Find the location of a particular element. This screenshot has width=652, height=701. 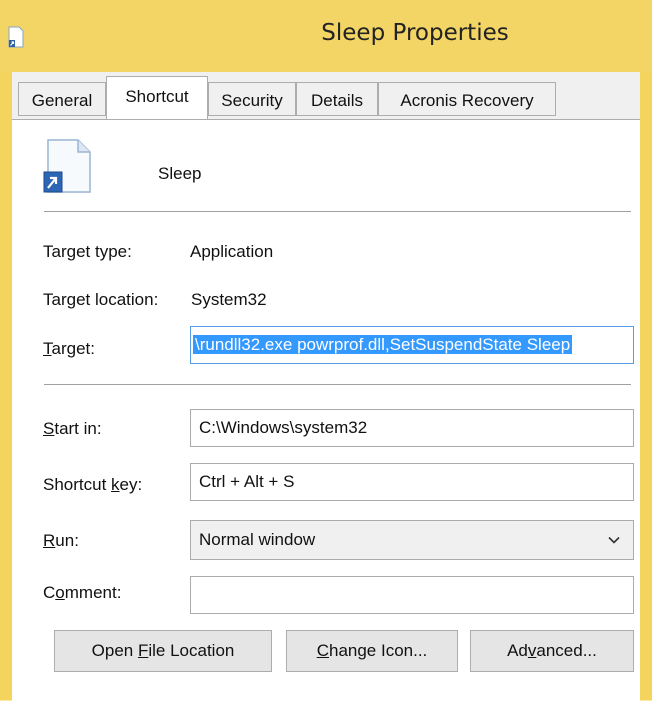

open-label-accel: F is located at coordinates (143, 650).